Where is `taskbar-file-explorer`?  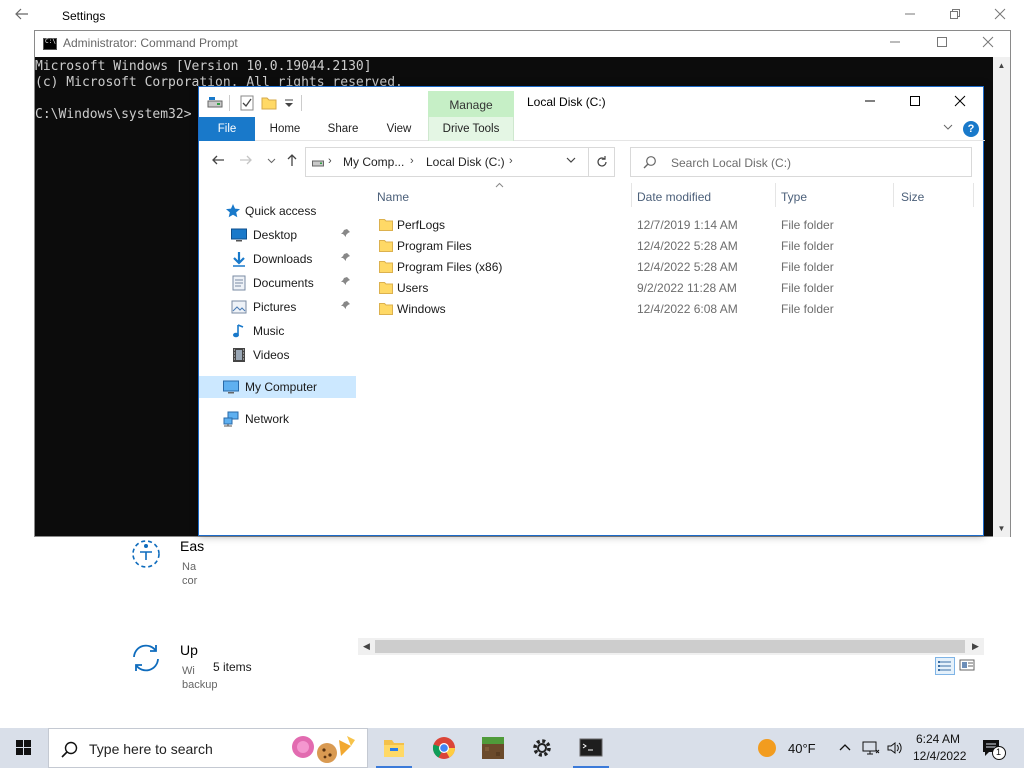 taskbar-file-explorer is located at coordinates (394, 748).